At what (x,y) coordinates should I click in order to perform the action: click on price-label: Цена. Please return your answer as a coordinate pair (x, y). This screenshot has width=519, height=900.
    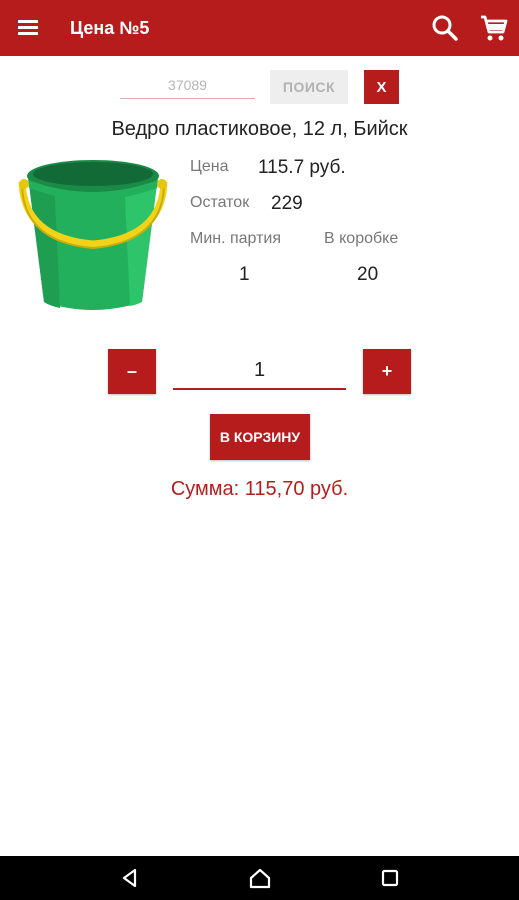
    Looking at the image, I should click on (209, 166).